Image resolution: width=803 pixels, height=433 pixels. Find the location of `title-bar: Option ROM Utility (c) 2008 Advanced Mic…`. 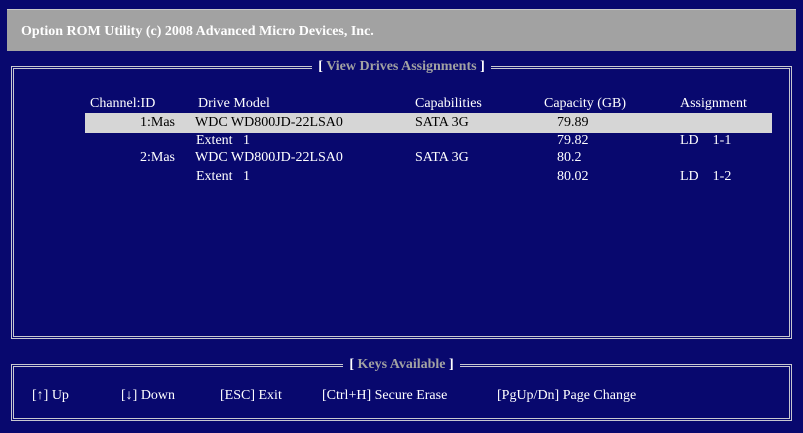

title-bar: Option ROM Utility (c) 2008 Advanced Mic… is located at coordinates (401, 30).